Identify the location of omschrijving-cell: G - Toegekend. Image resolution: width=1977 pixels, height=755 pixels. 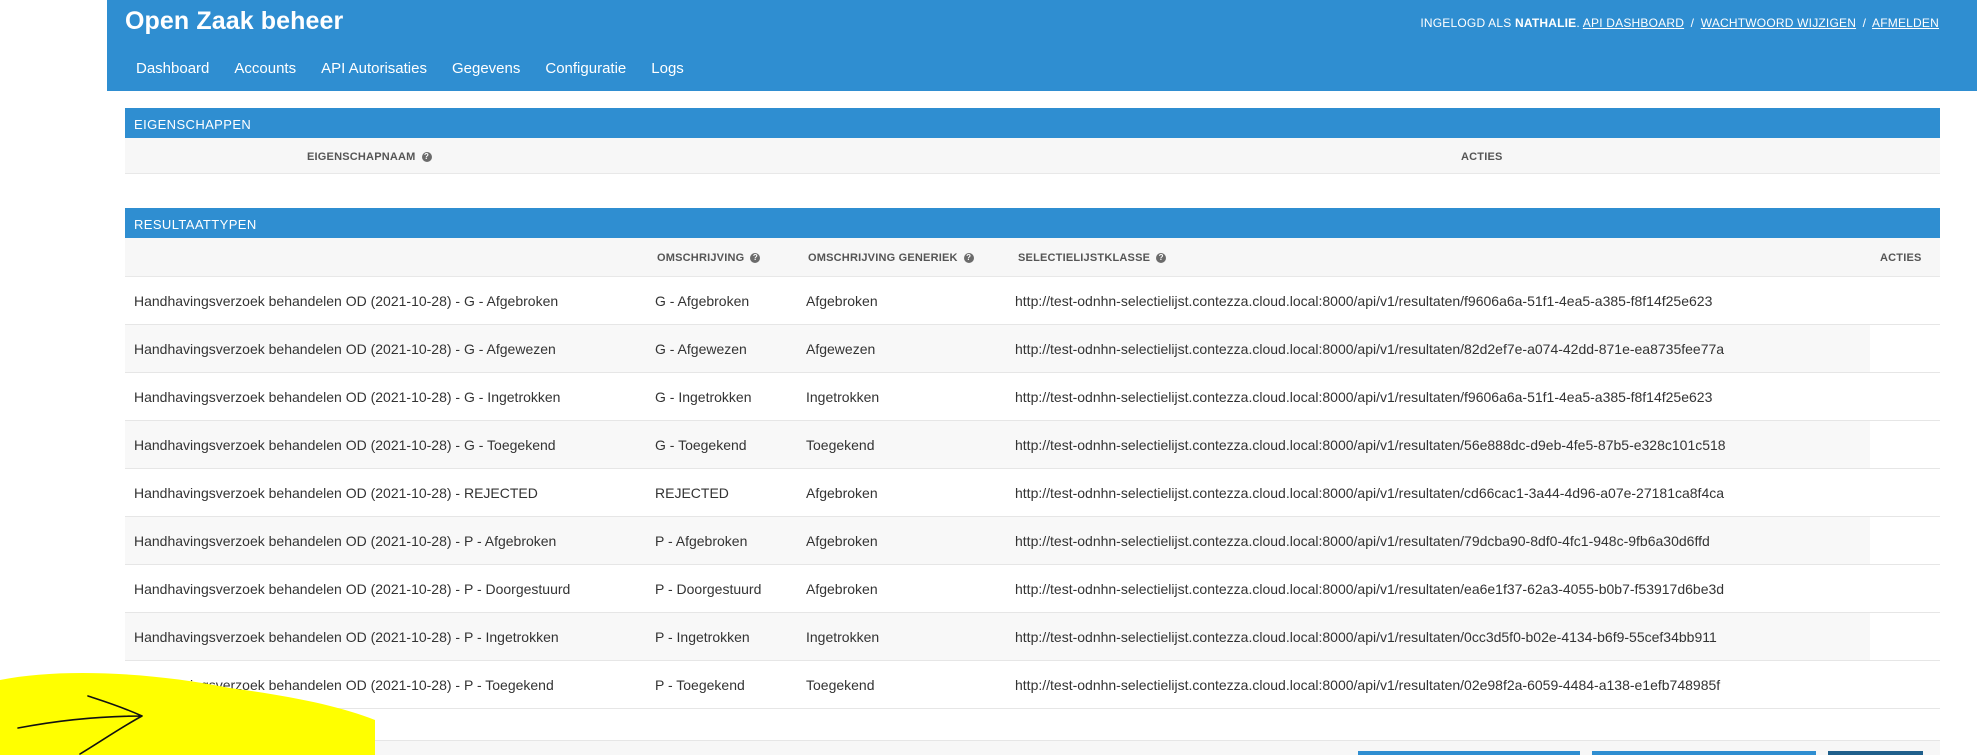
(701, 445).